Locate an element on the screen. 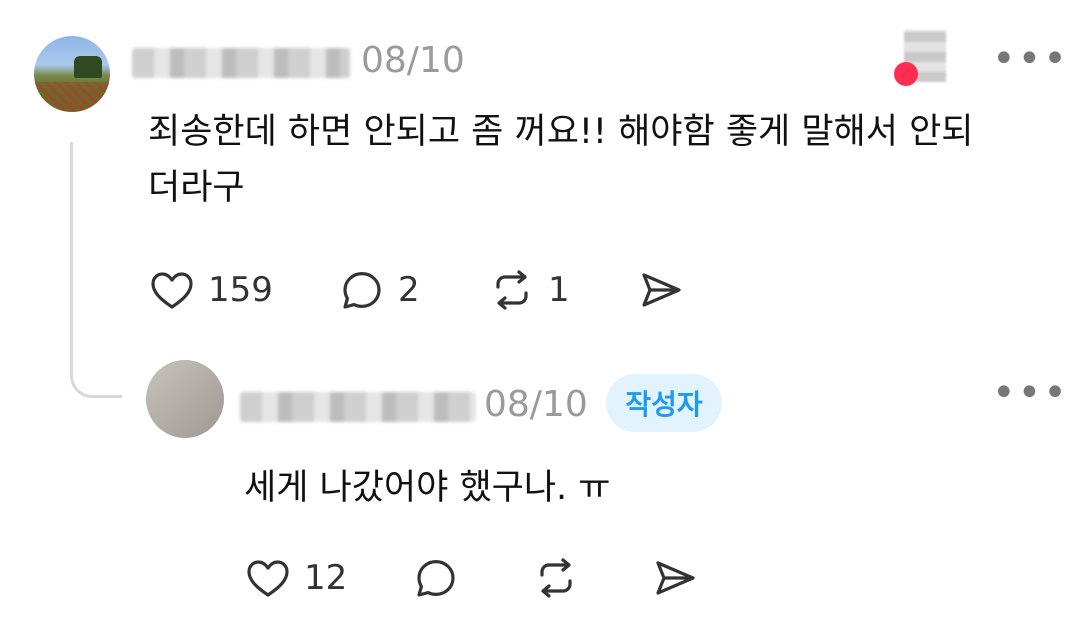 This screenshot has width=1080, height=632. like-button: 159 is located at coordinates (210, 290).